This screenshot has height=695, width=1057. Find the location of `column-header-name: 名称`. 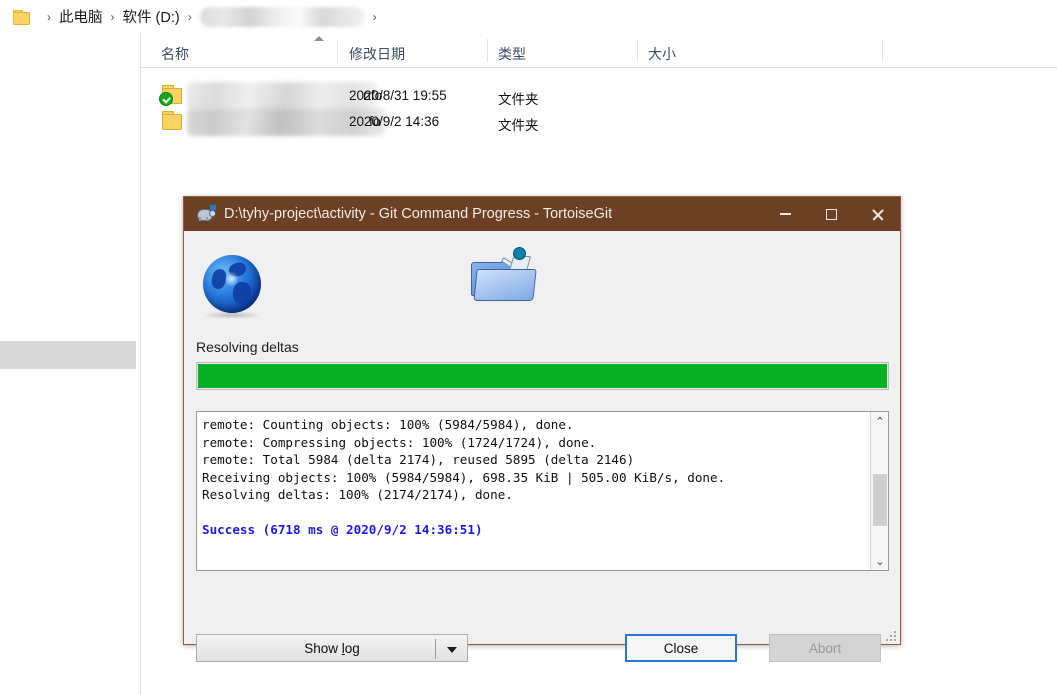

column-header-name: 名称 is located at coordinates (175, 54).